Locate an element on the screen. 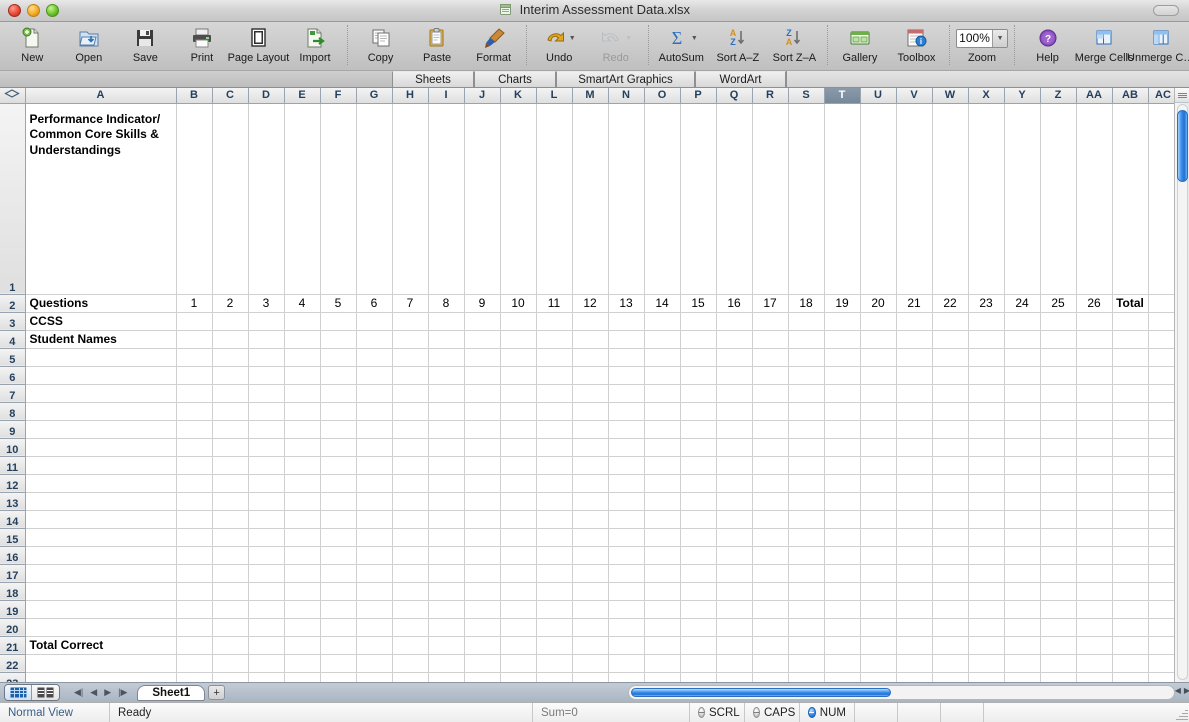  cell-L8 is located at coordinates (554, 411).